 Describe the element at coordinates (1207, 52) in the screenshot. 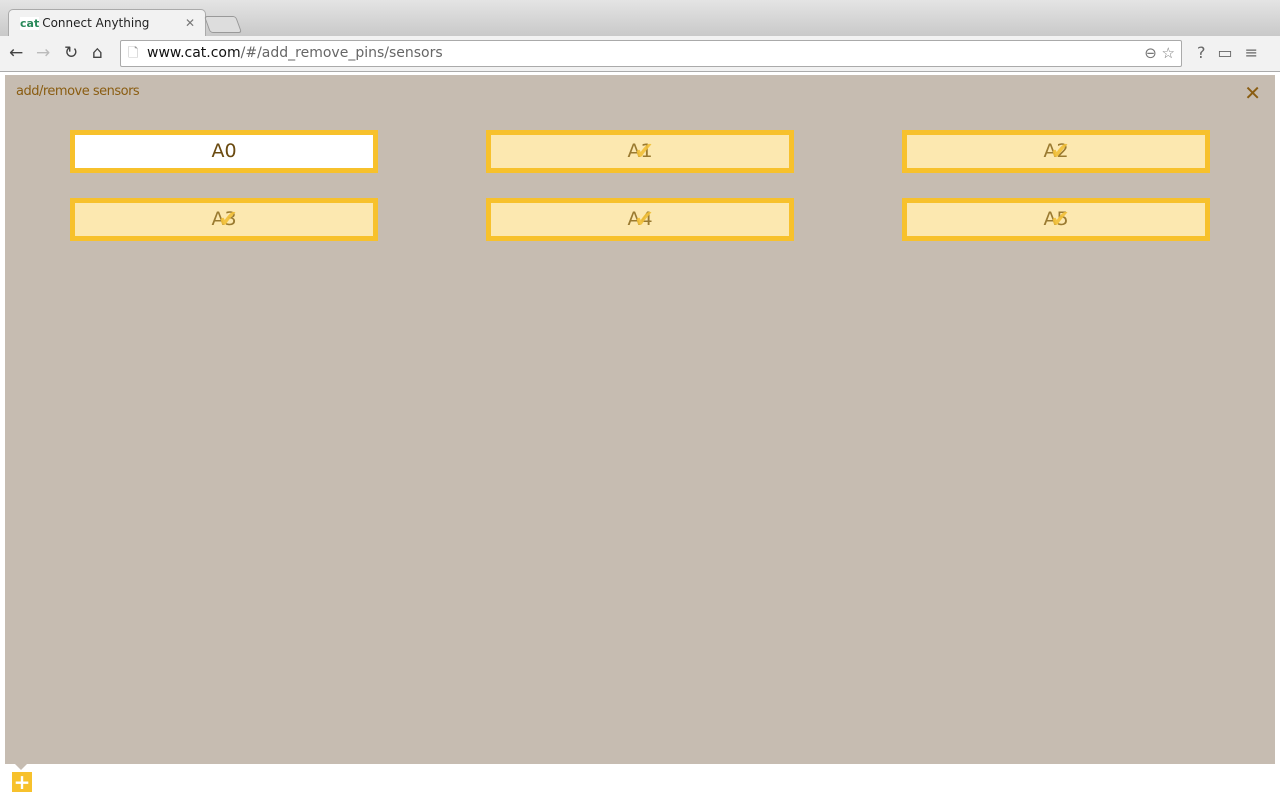

I see `help-icon: ?` at that location.